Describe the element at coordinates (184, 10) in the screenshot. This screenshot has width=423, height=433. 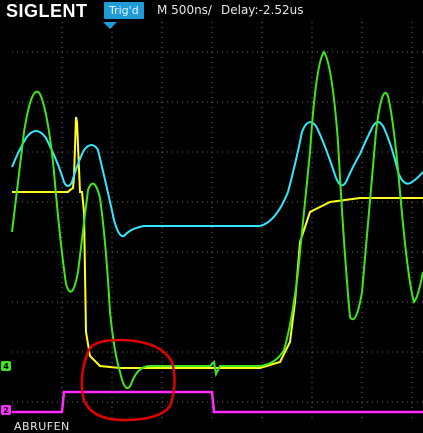
I see `timebase-readout: M 500ns/` at that location.